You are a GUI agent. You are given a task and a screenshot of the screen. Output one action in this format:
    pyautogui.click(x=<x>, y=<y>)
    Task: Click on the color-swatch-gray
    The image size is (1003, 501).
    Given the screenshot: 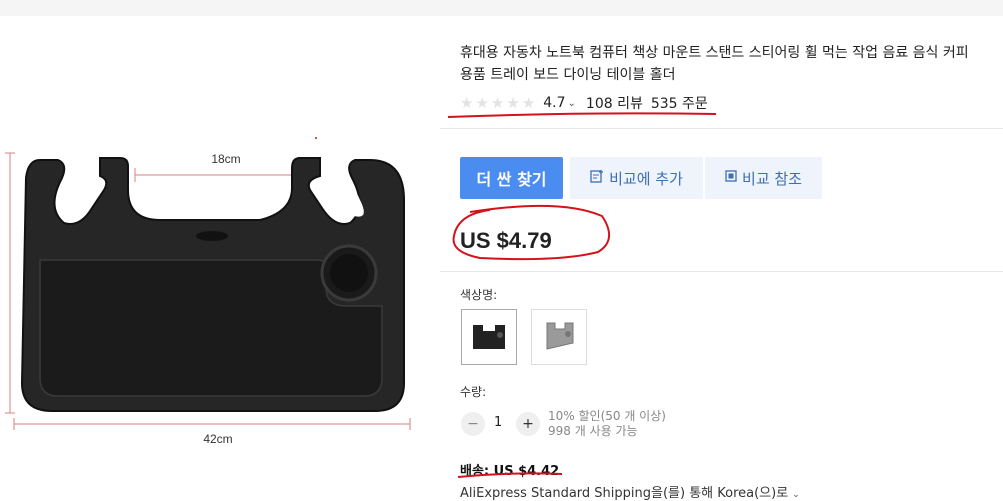 What is the action you would take?
    pyautogui.click(x=559, y=337)
    